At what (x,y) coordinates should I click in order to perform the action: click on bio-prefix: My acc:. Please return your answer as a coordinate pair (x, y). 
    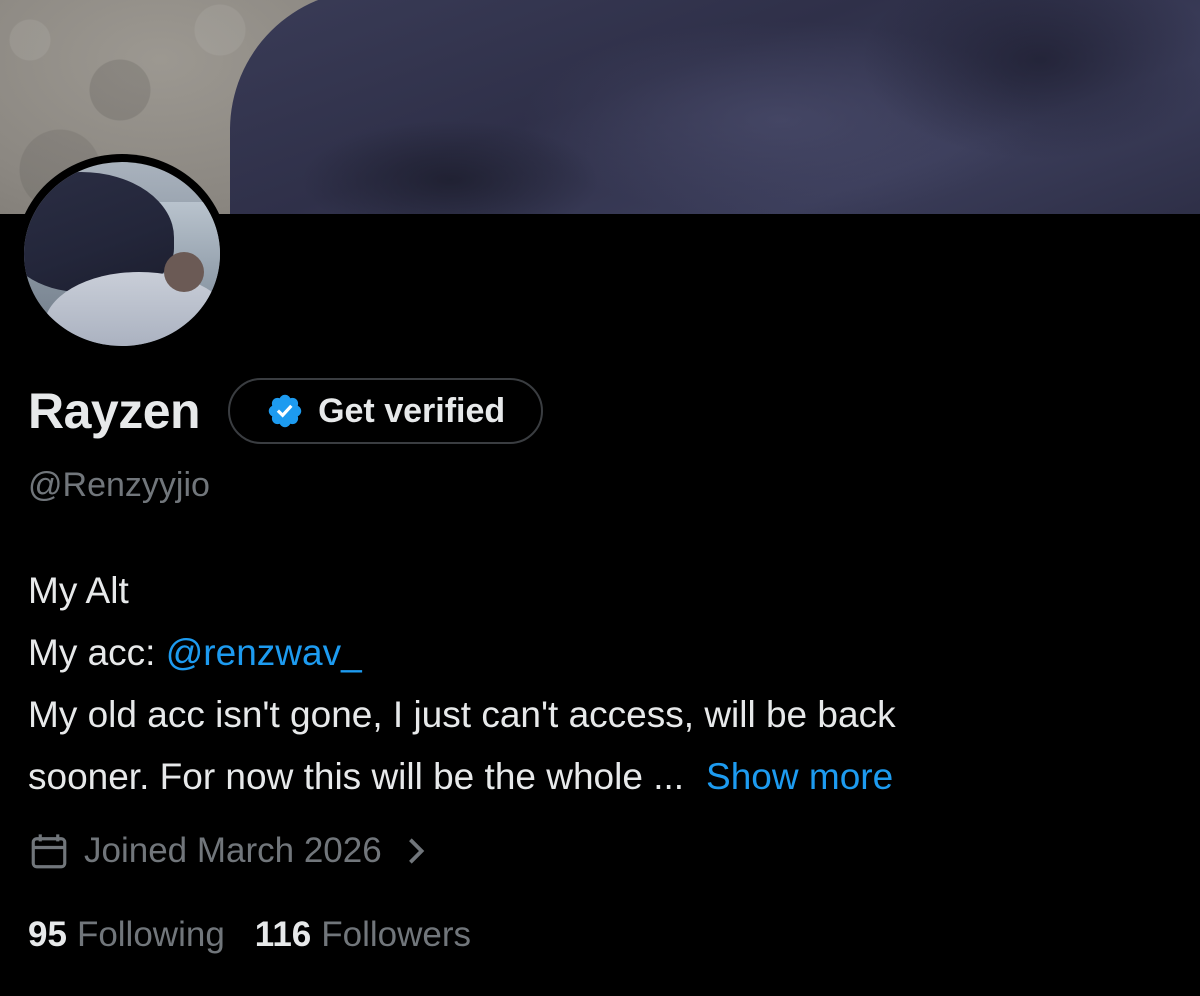
    Looking at the image, I should click on (97, 652).